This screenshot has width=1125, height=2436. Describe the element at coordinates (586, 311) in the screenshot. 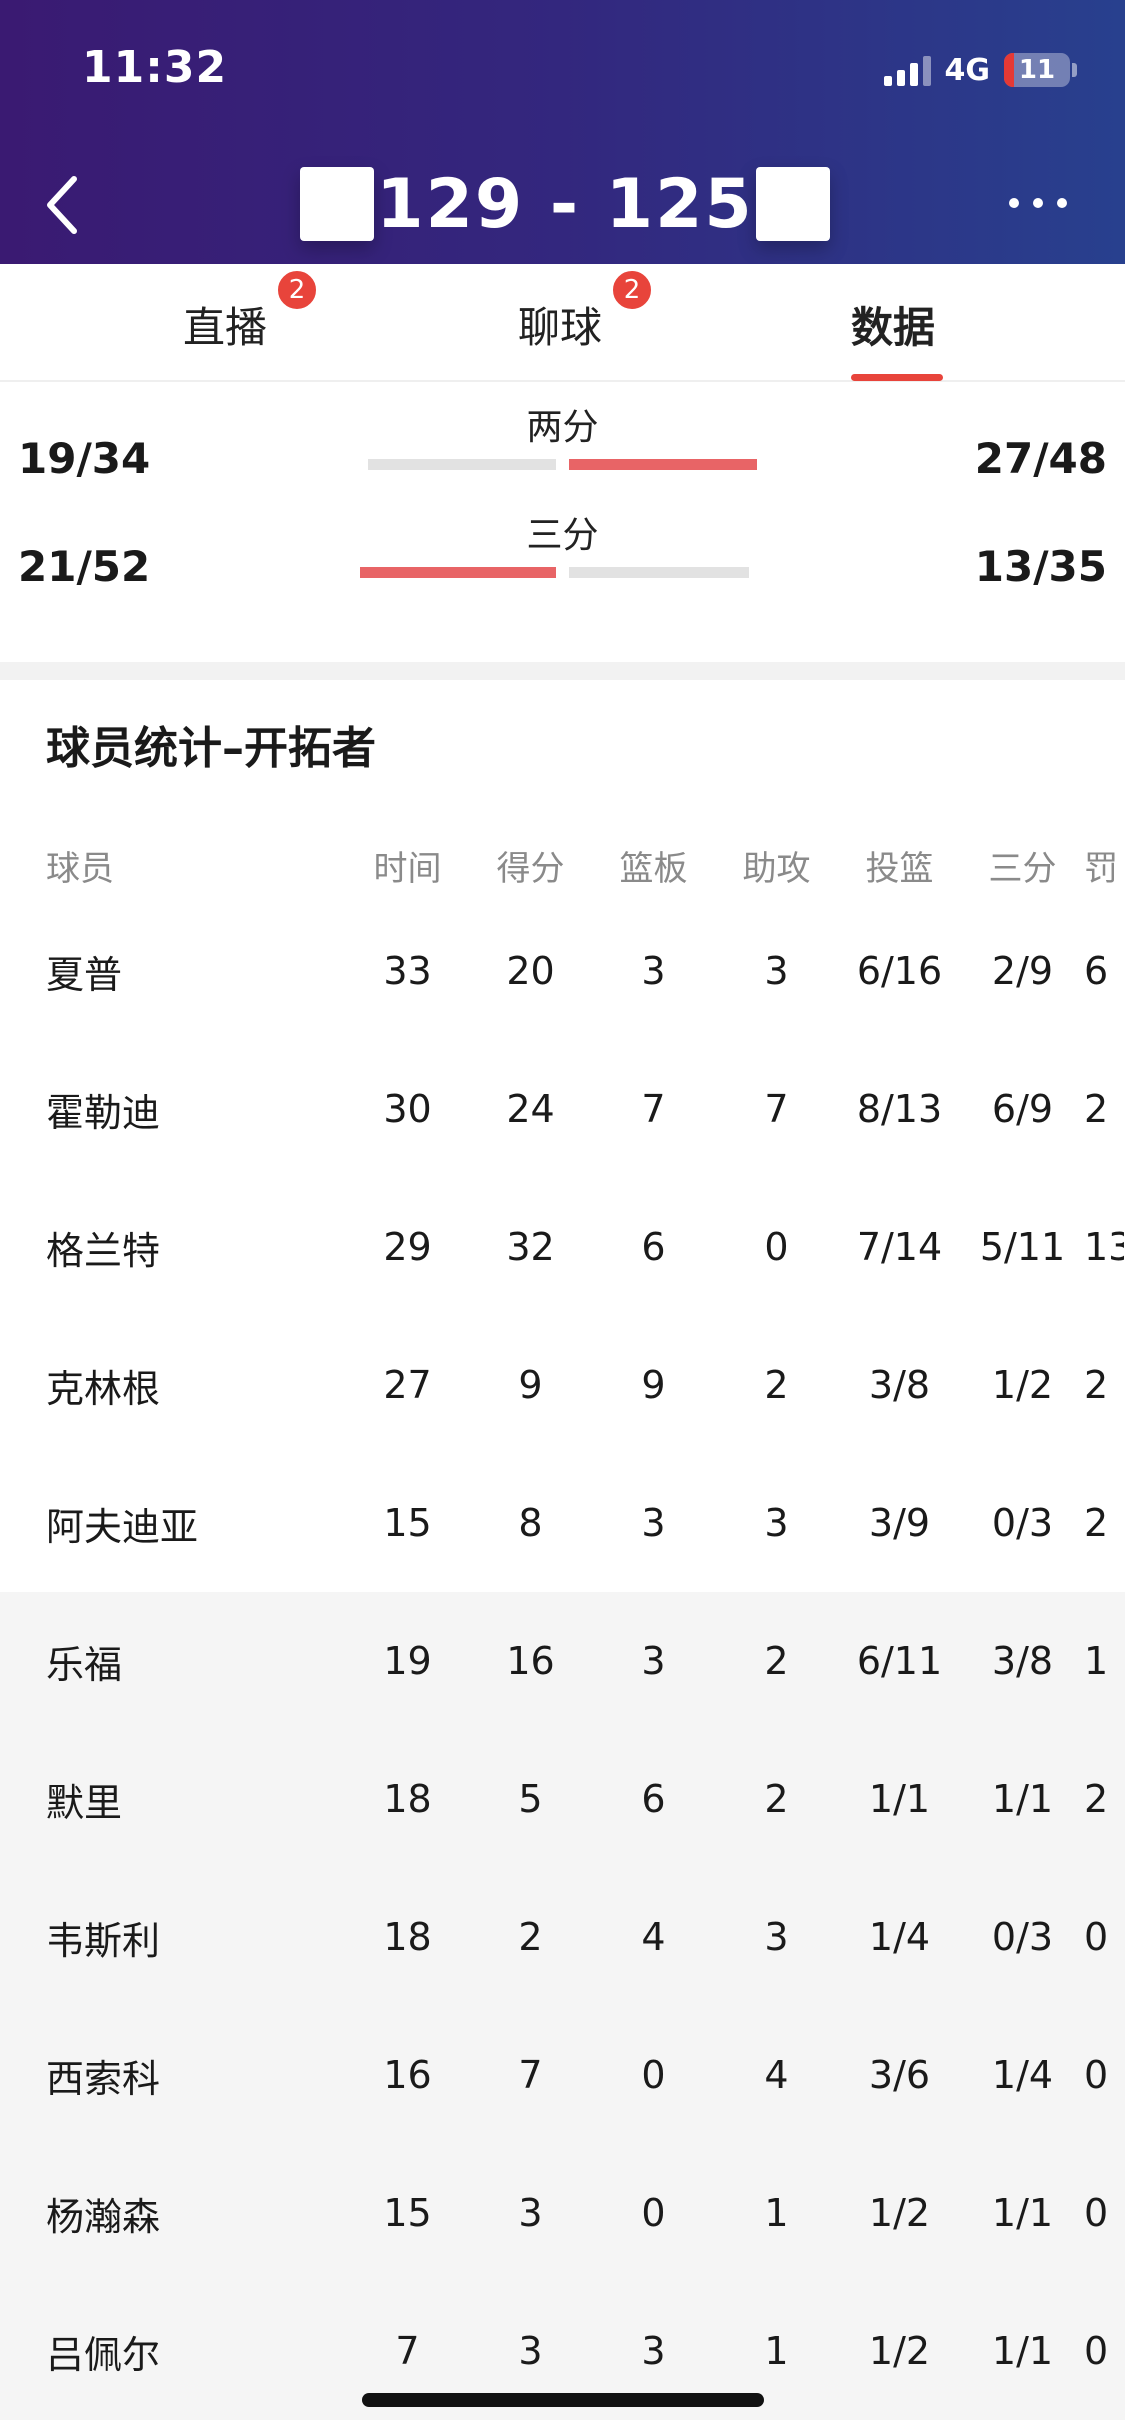

I see `tab-chat: 聊球 2` at that location.